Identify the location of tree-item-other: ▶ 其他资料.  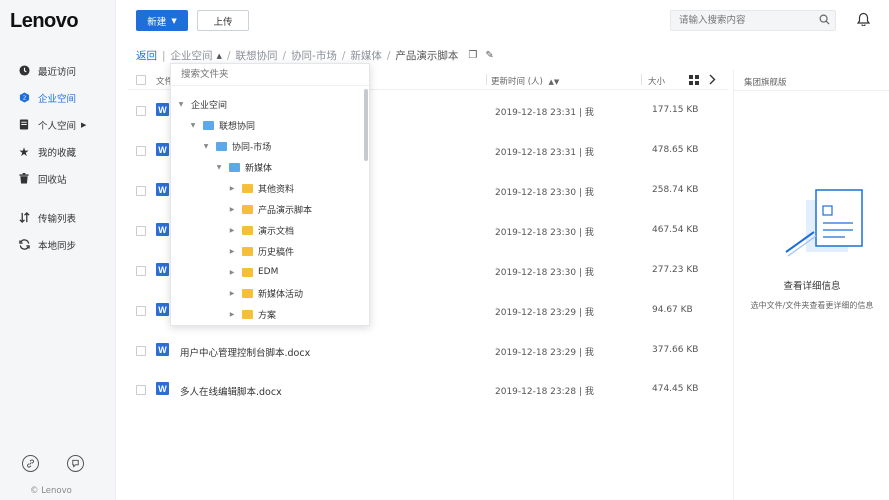
(261, 188).